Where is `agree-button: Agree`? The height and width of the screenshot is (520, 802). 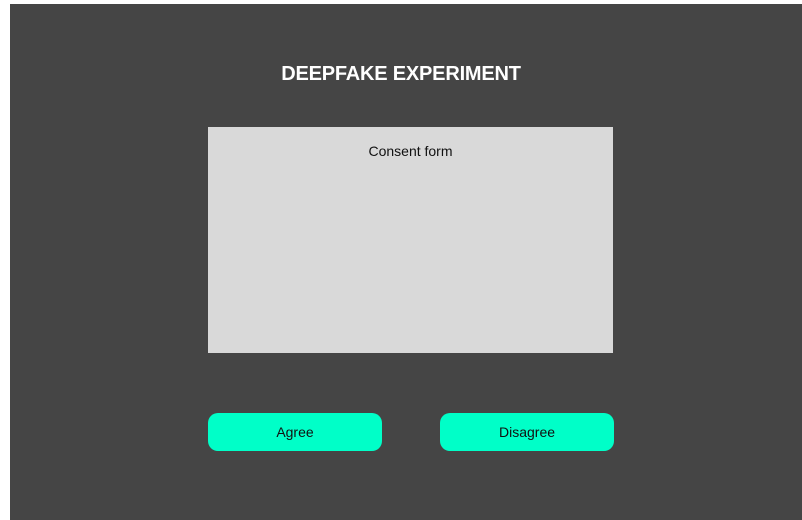 agree-button: Agree is located at coordinates (295, 432).